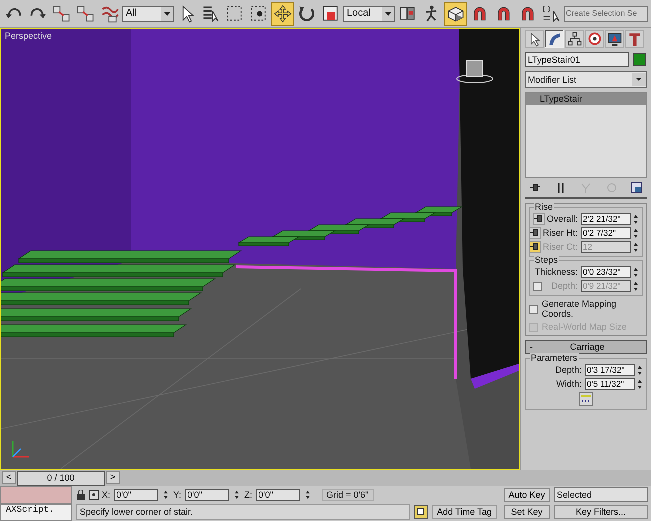 The height and width of the screenshot is (521, 651). I want to click on rollout-title: Carriage, so click(587, 347).